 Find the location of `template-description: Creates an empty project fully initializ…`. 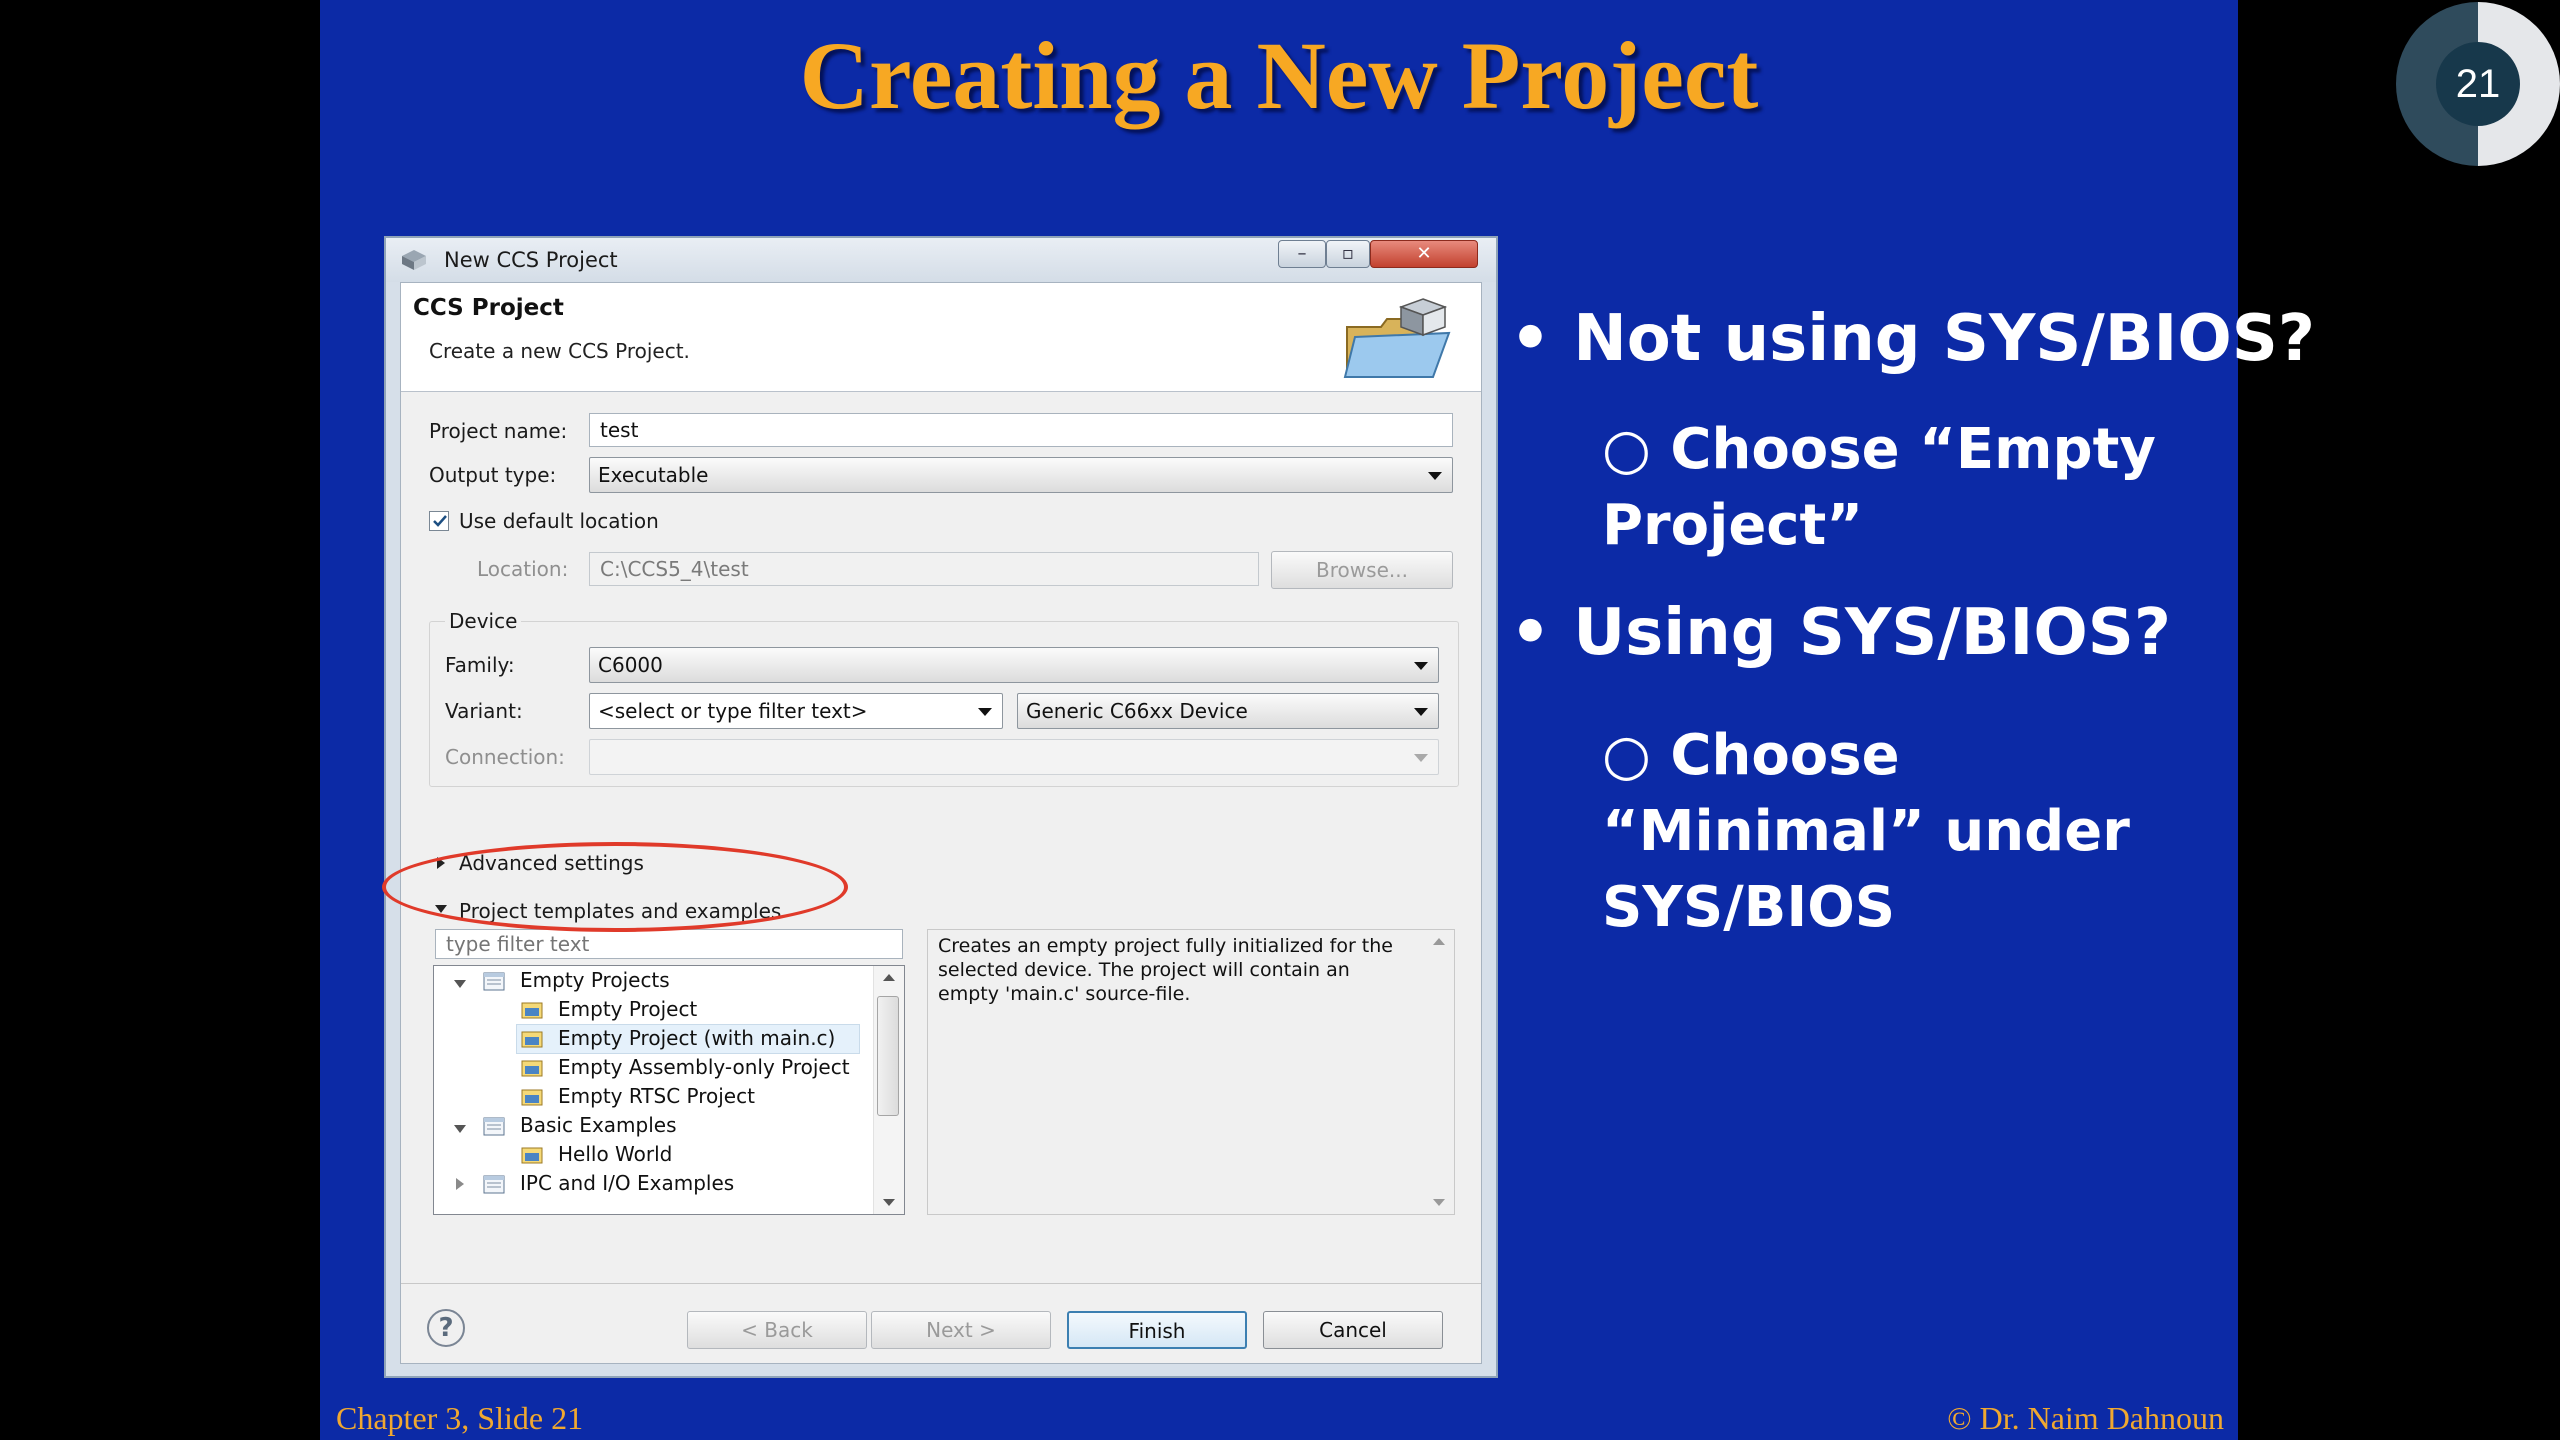

template-description: Creates an empty project fully initializ… is located at coordinates (1165, 970).